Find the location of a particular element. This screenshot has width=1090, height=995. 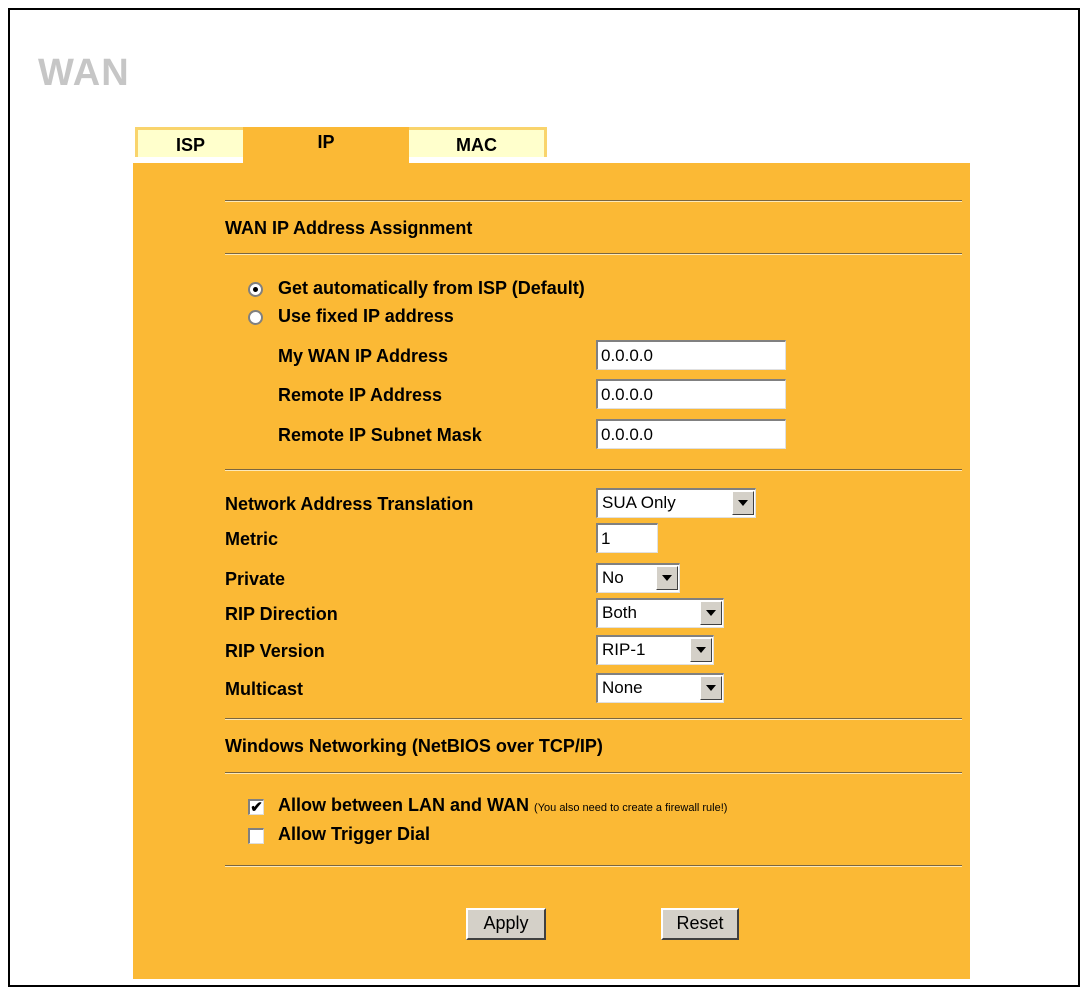

checkmark-icon: ✔ is located at coordinates (256, 807).